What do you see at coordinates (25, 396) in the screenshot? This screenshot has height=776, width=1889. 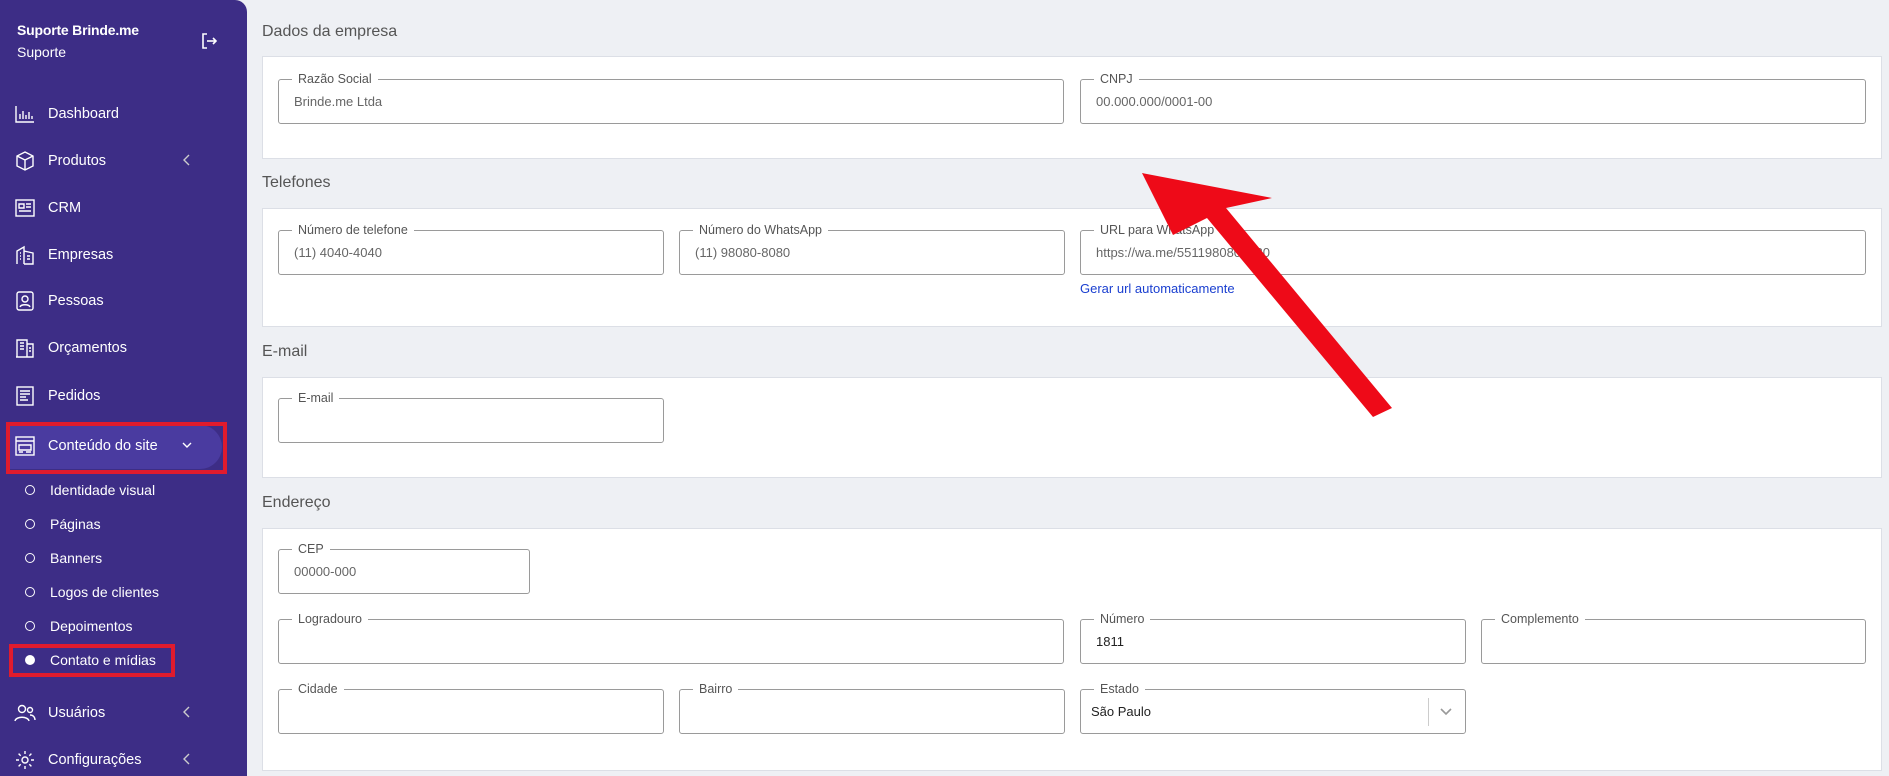 I see `orders-icon` at bounding box center [25, 396].